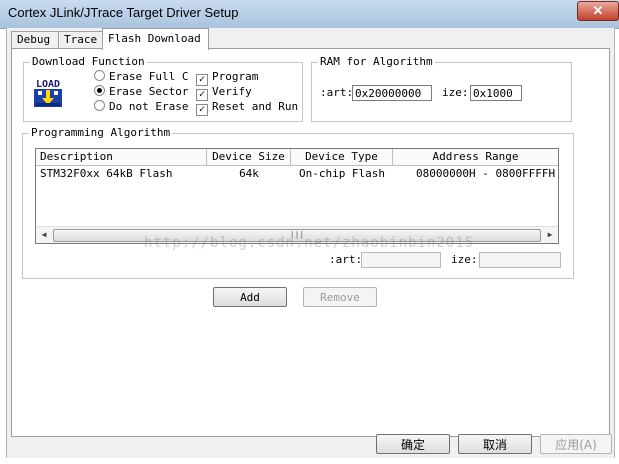 The height and width of the screenshot is (464, 619). What do you see at coordinates (376, 62) in the screenshot?
I see `ram-for-algorithm-title: RAM for Algorithm` at bounding box center [376, 62].